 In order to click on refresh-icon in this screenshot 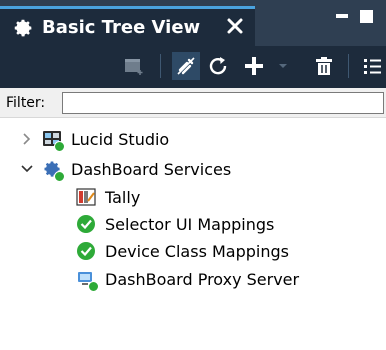, I will do `click(218, 66)`.